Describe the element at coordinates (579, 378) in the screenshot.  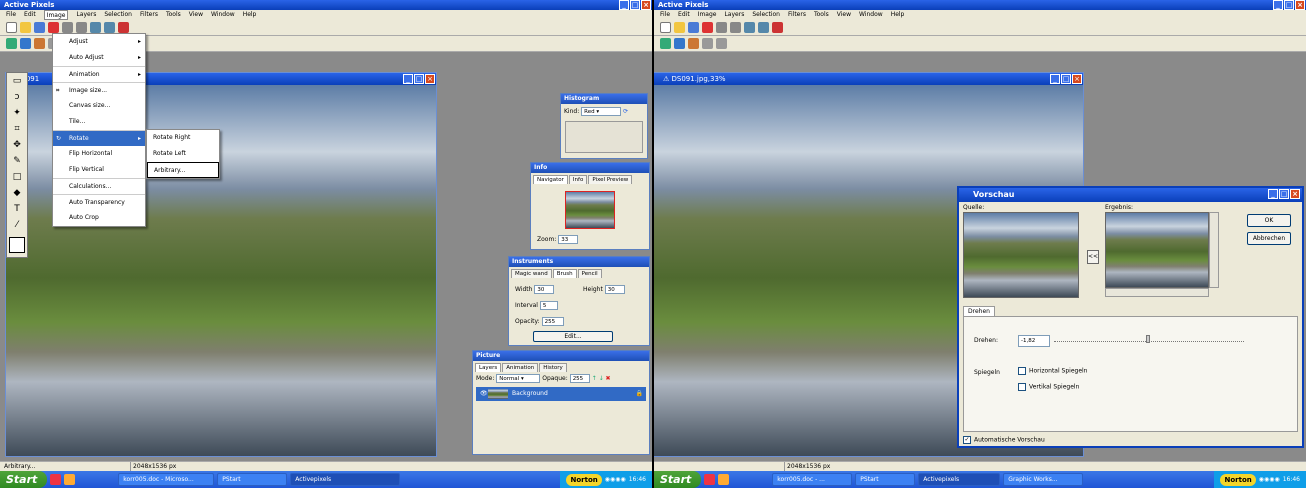
I see `opaque-input: 255` at that location.